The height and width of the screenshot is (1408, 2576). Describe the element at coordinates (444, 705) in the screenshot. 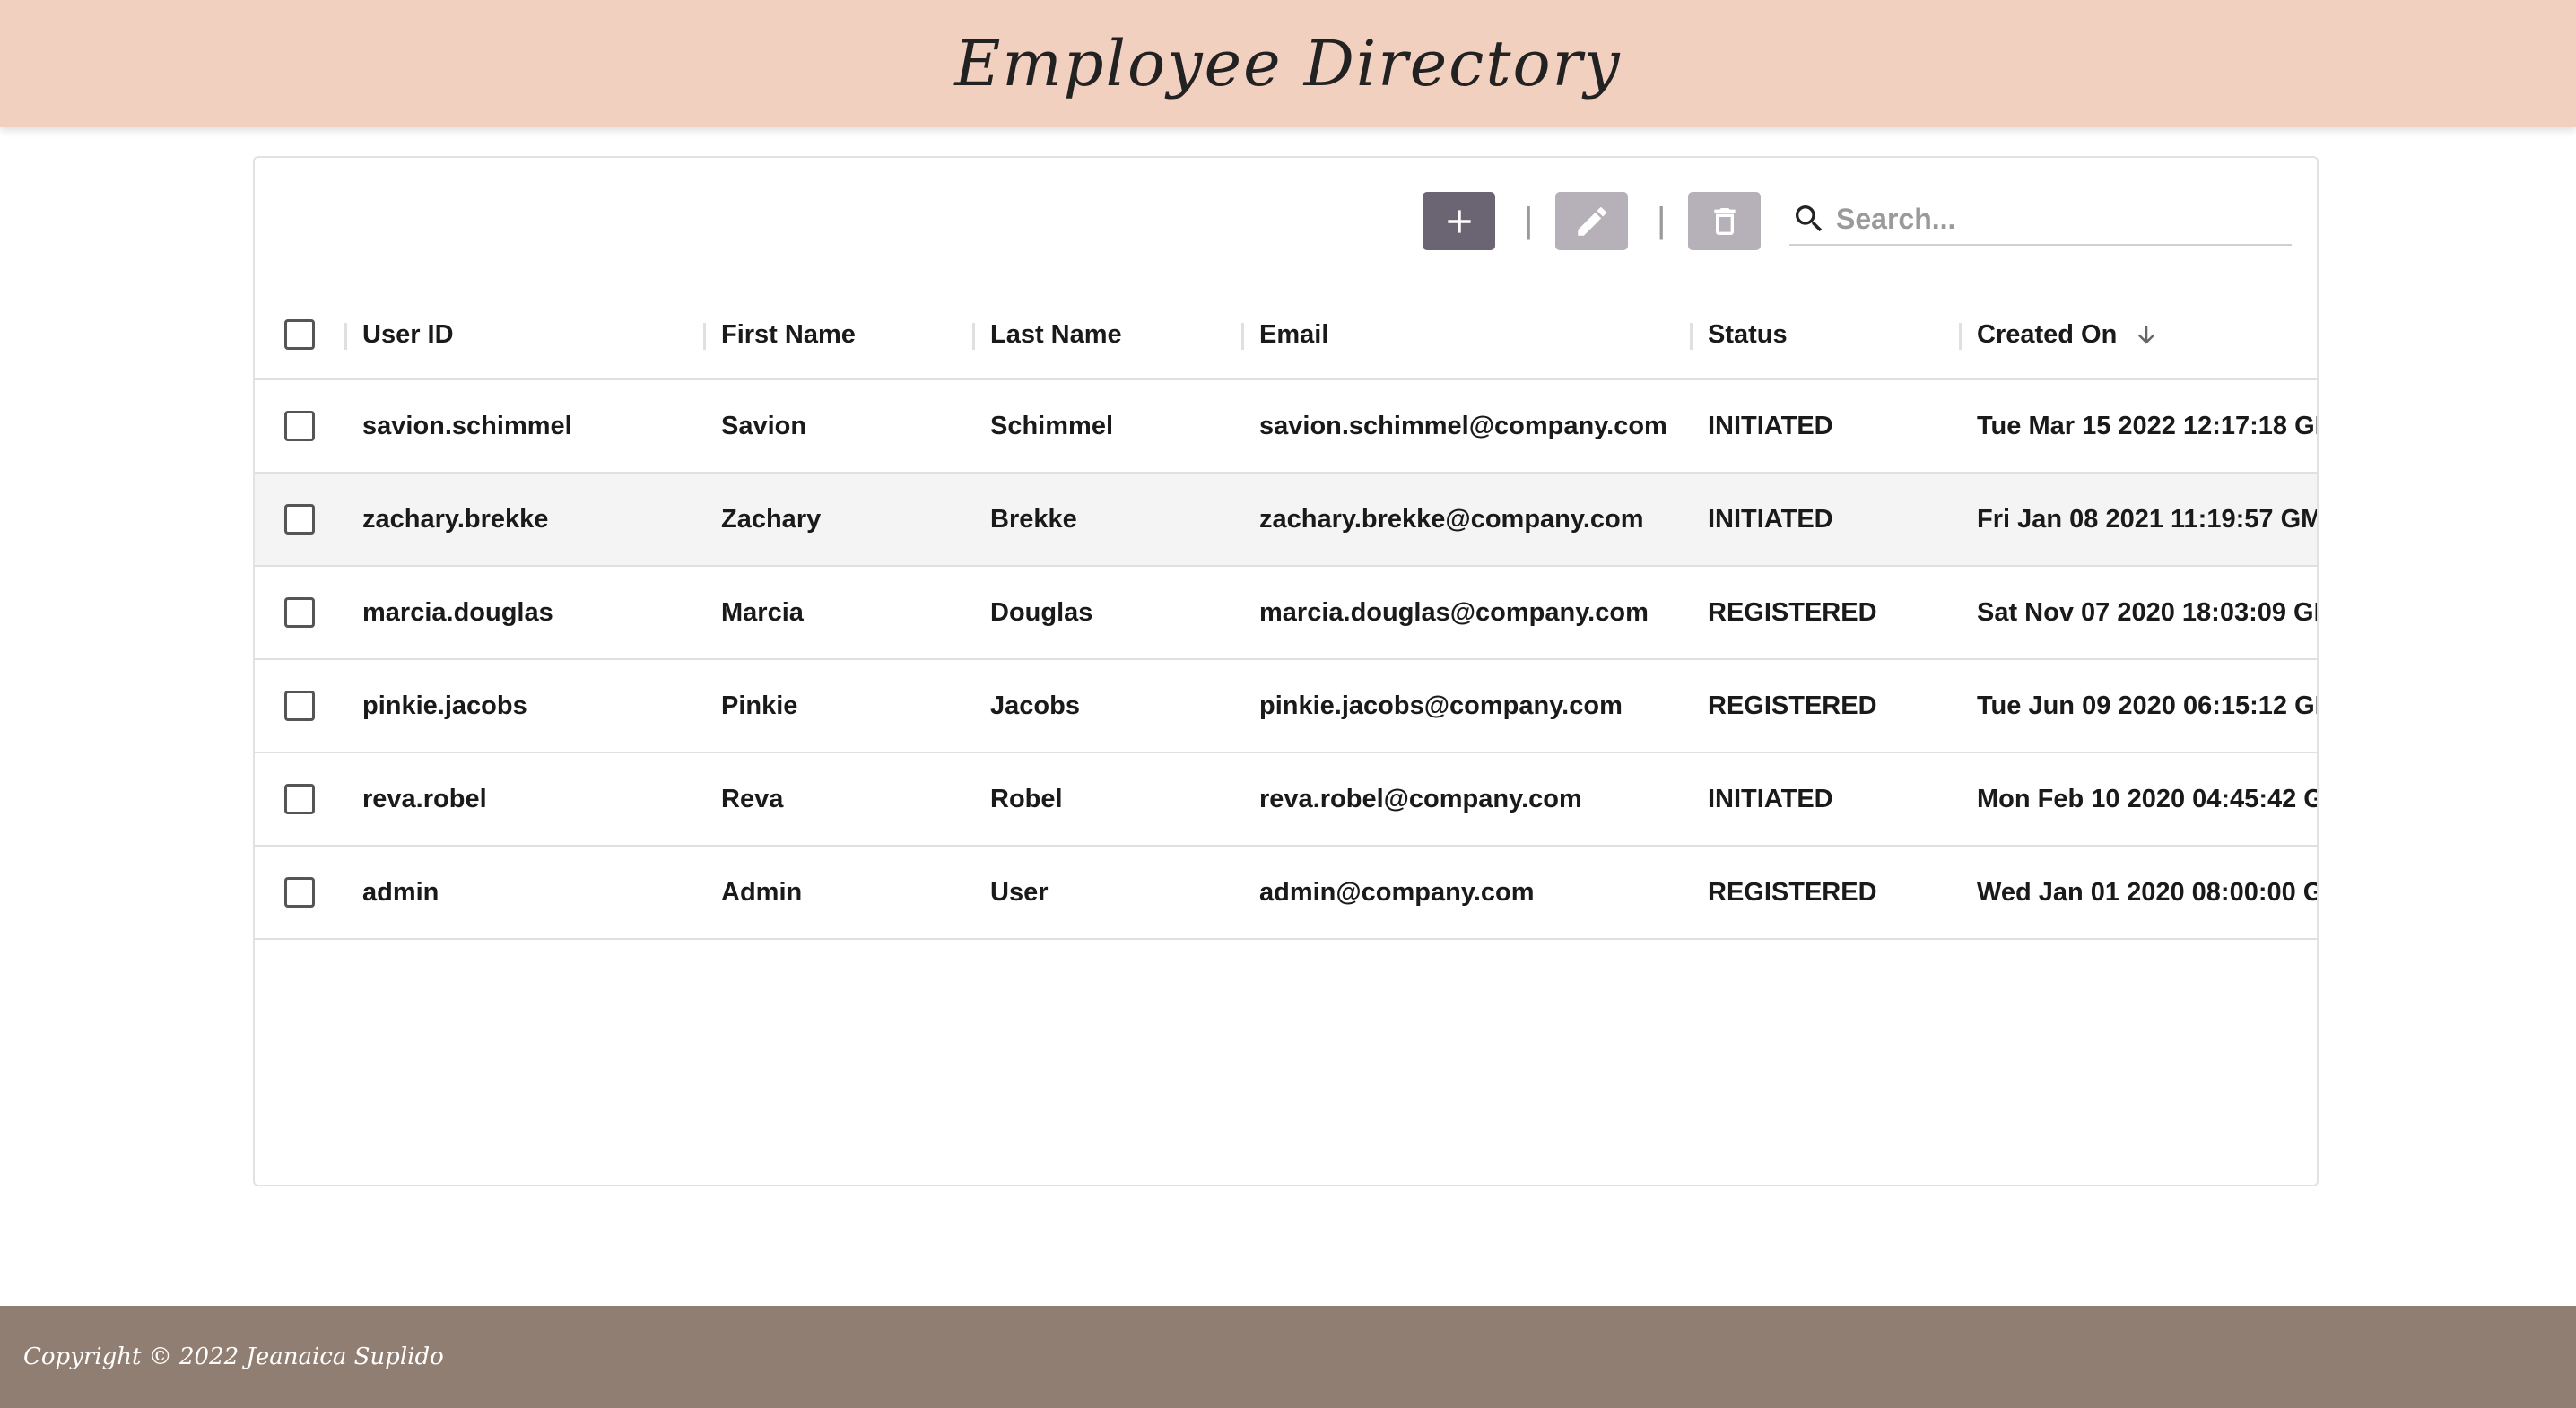

I see `cell-user-id: pinkie.jacobs` at that location.